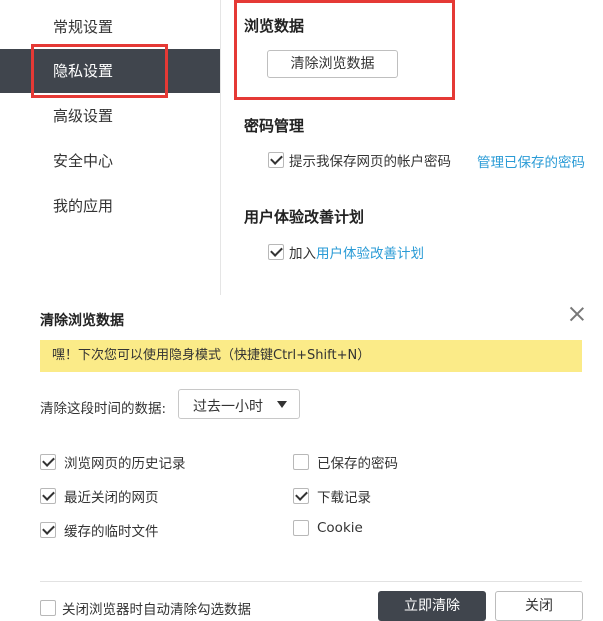  What do you see at coordinates (311, 356) in the screenshot?
I see `incognito-tip-banner: 嘿！下次您可以使用隐身模式（快捷键Ctrl+Shift+N）` at bounding box center [311, 356].